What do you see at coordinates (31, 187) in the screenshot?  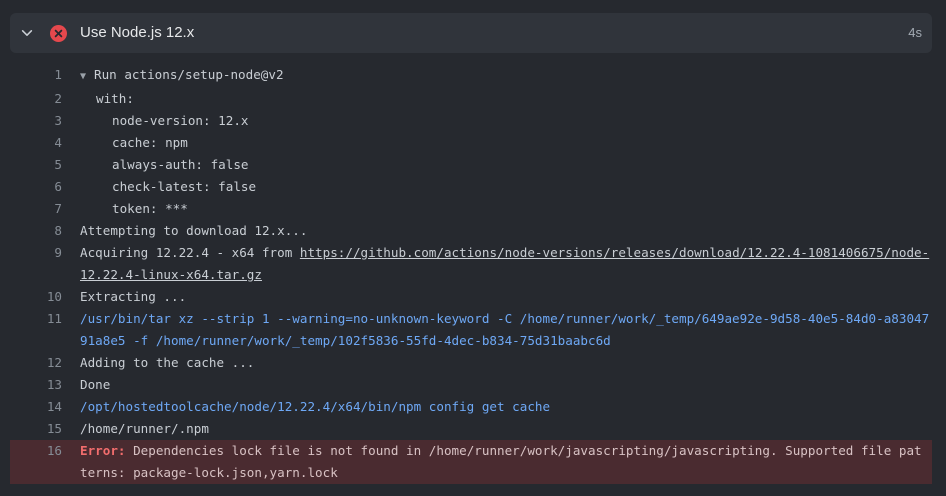 I see `line-number: 6` at bounding box center [31, 187].